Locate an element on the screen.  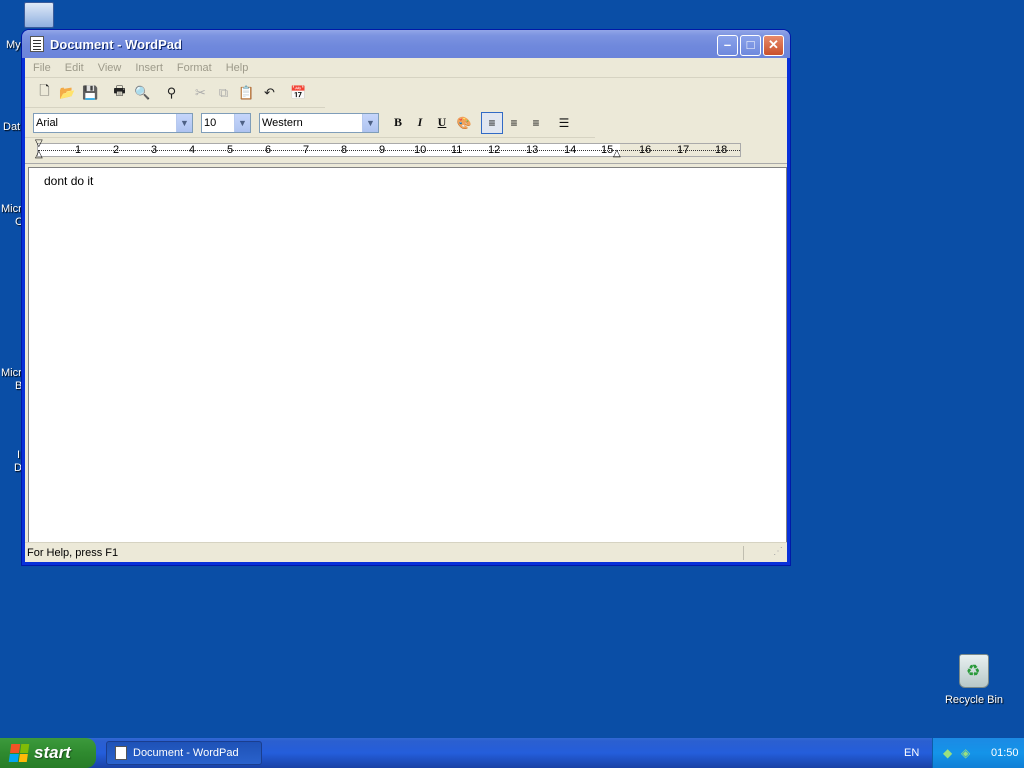
print-preview-icon: 🔍 is located at coordinates (142, 93).